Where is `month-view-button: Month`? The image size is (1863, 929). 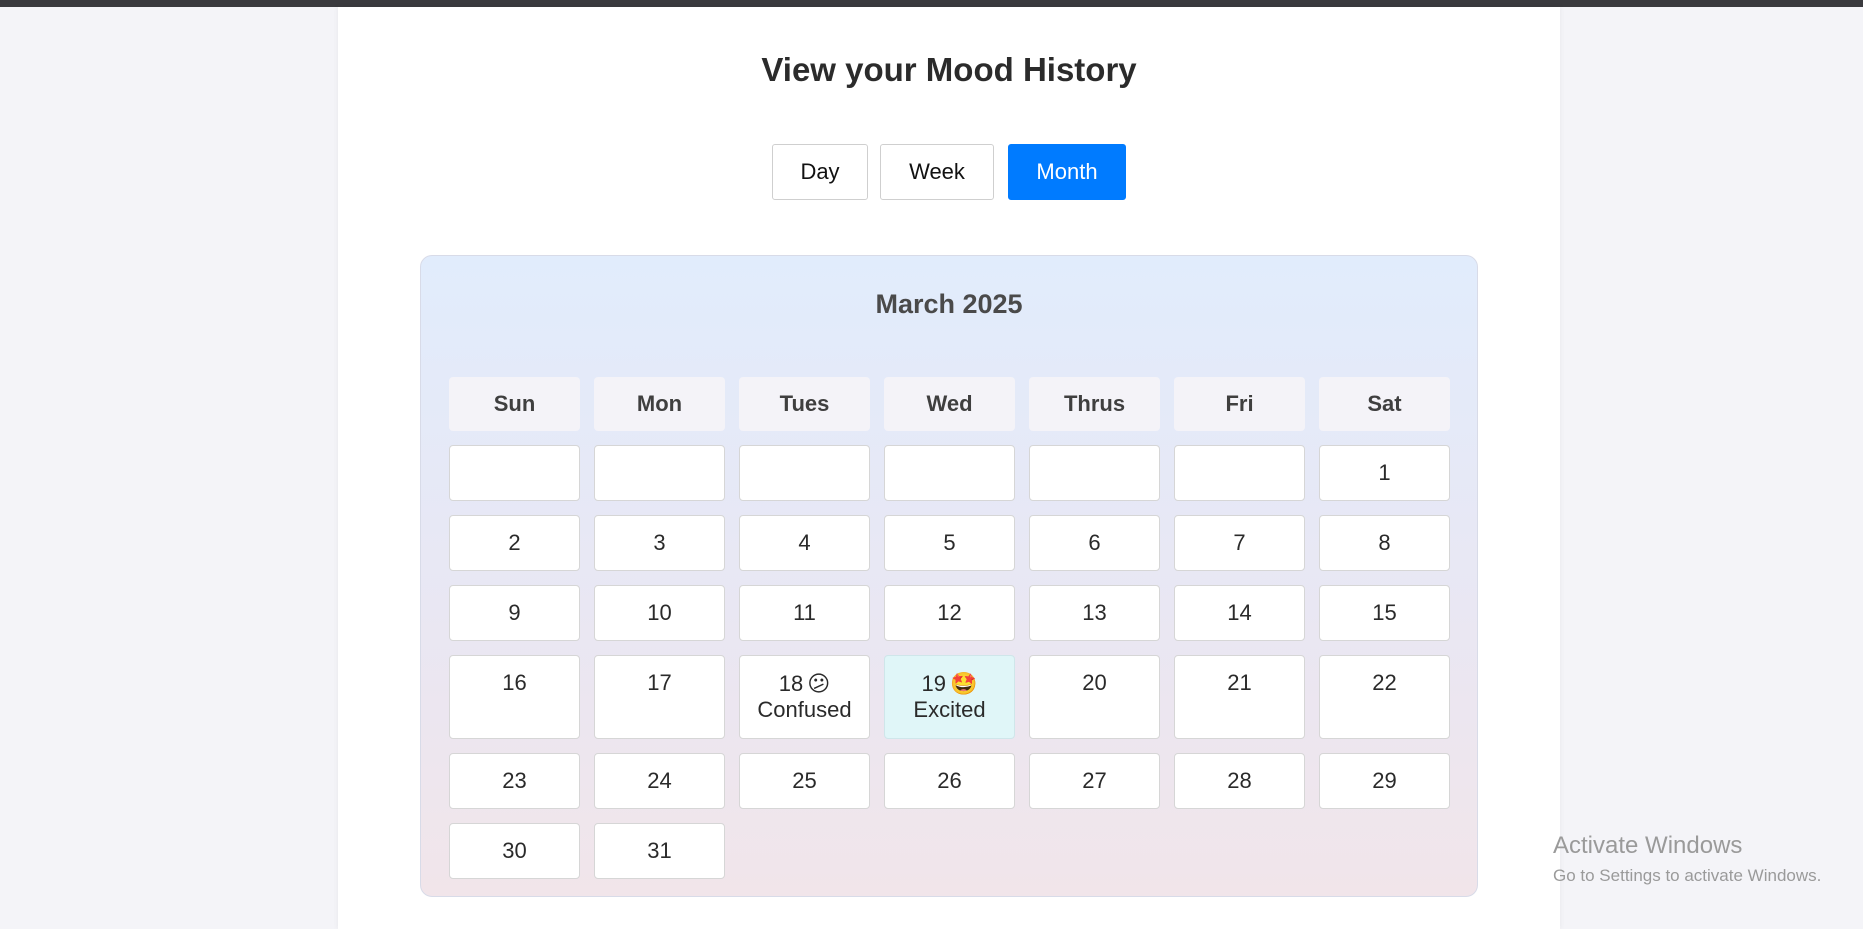
month-view-button: Month is located at coordinates (1067, 172).